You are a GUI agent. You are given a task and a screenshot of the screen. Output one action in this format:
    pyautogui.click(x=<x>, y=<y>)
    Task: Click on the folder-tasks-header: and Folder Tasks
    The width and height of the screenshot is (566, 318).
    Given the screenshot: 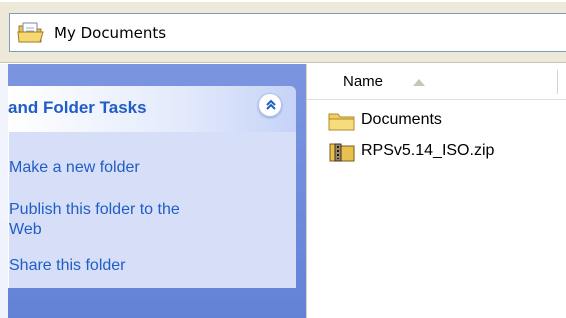 What is the action you would take?
    pyautogui.click(x=152, y=109)
    